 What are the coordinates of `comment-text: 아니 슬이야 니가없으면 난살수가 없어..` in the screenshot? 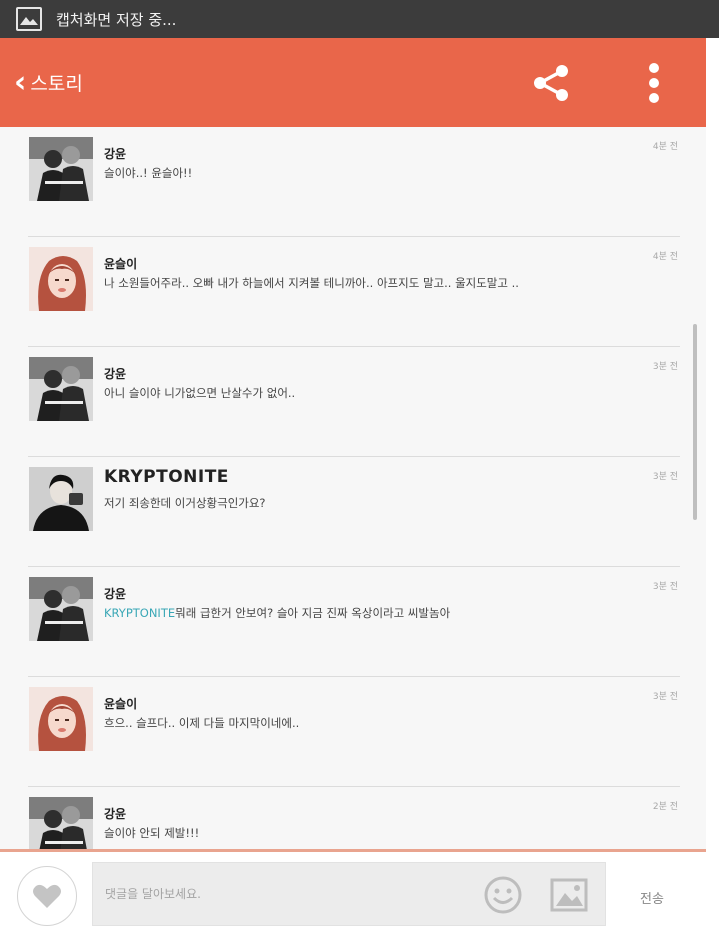 It's located at (200, 393).